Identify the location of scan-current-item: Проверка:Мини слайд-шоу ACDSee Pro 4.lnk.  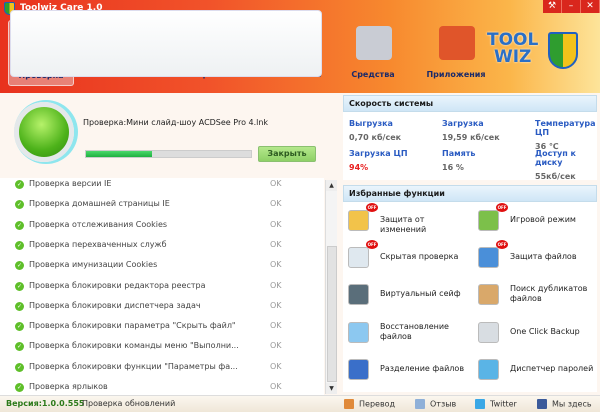
(176, 122).